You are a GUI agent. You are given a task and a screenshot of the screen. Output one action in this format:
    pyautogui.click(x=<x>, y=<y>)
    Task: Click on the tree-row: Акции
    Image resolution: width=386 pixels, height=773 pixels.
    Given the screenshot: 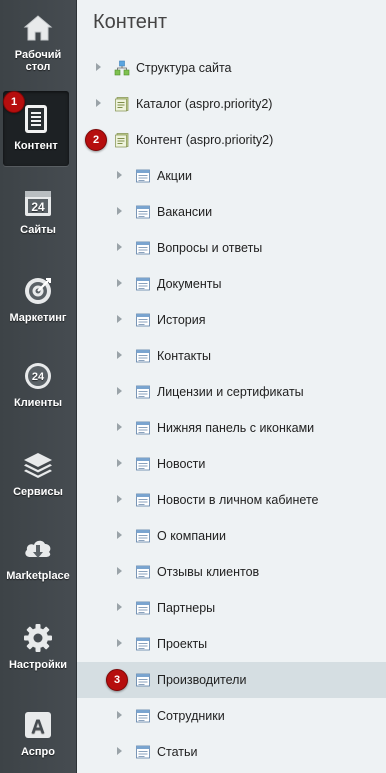 What is the action you would take?
    pyautogui.click(x=231, y=176)
    